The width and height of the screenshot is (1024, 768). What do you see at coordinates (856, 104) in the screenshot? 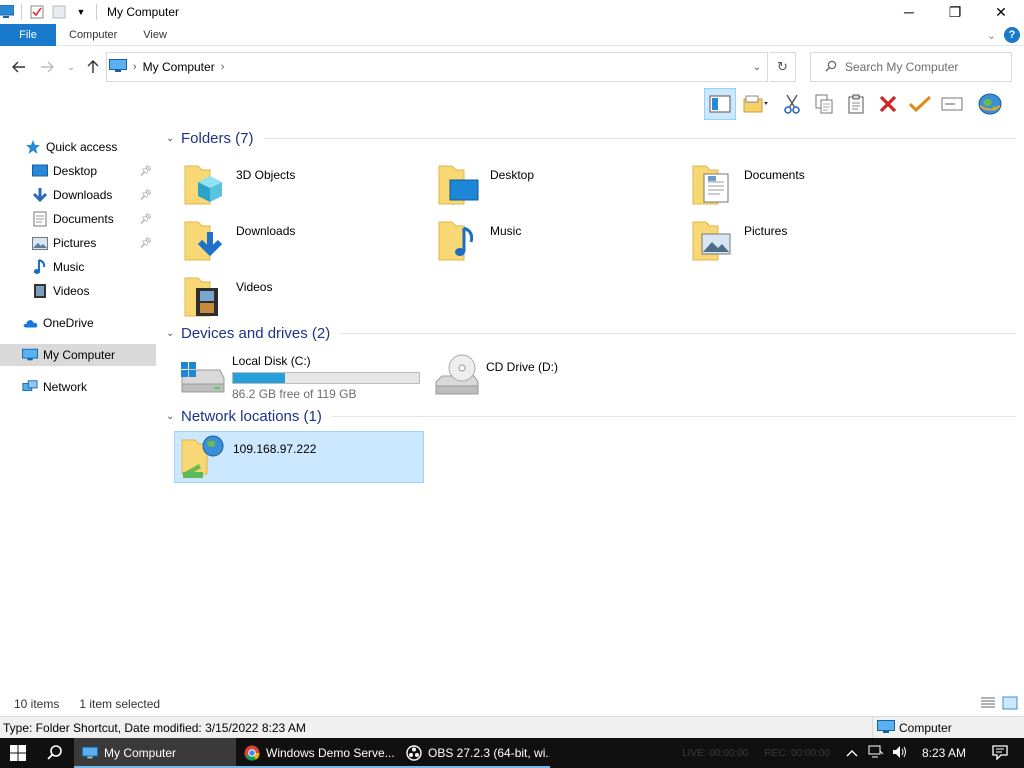
I see `paste-button` at bounding box center [856, 104].